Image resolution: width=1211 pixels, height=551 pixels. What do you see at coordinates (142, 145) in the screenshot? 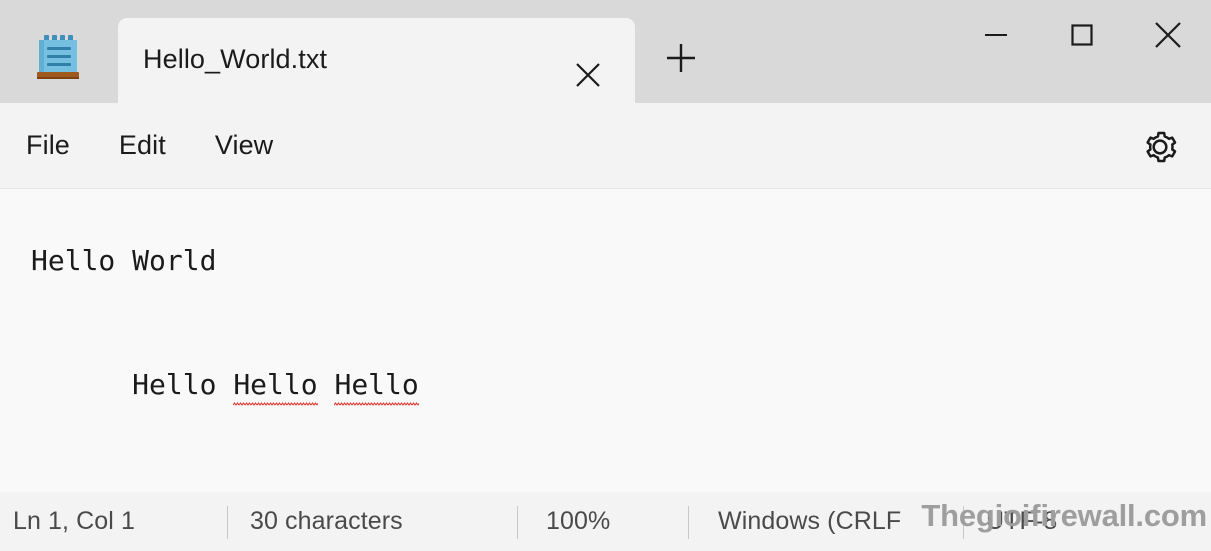
I see `menu-item-edit: Edit` at bounding box center [142, 145].